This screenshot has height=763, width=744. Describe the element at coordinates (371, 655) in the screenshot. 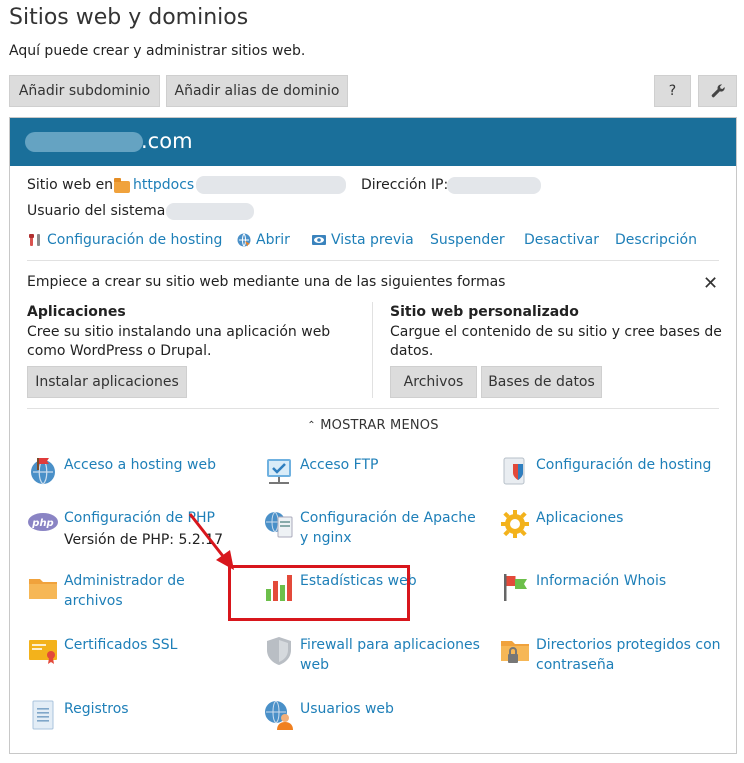

I see `tool-web-app-firewall: Firewall para aplicaciones web` at that location.